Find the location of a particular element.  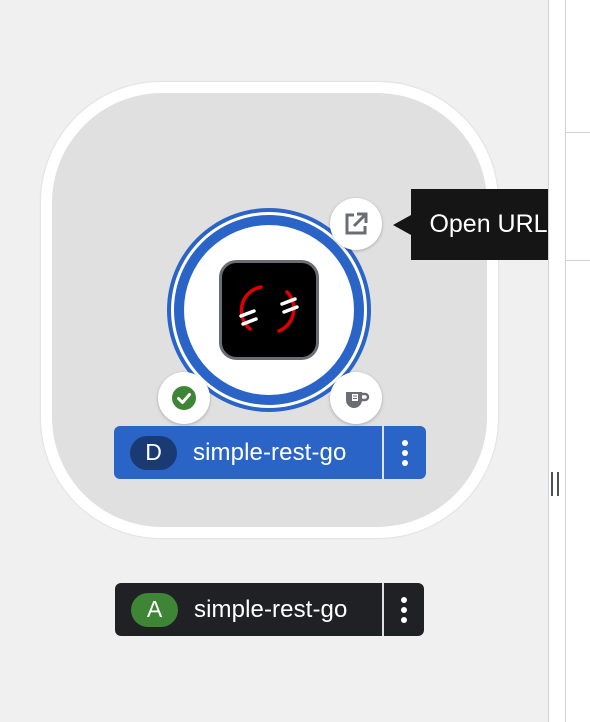

application-actions-kebab-button is located at coordinates (404, 609).